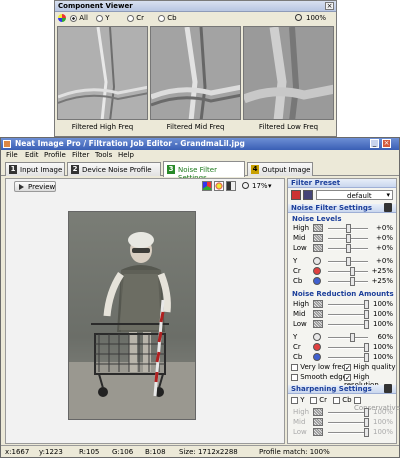  Describe the element at coordinates (300, 324) in the screenshot. I see `noise-reduction-label: Low` at that location.